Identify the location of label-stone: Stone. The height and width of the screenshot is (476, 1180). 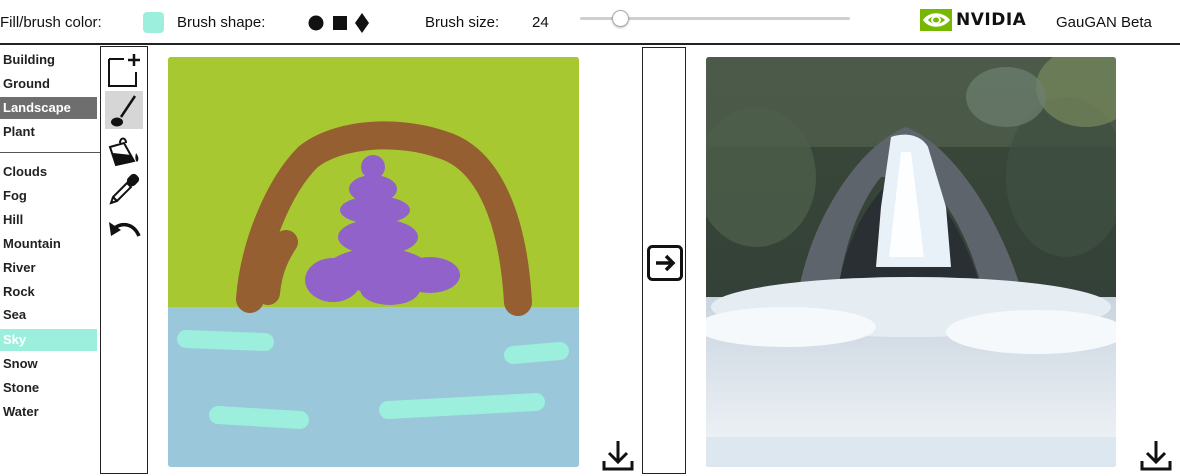
(48, 388).